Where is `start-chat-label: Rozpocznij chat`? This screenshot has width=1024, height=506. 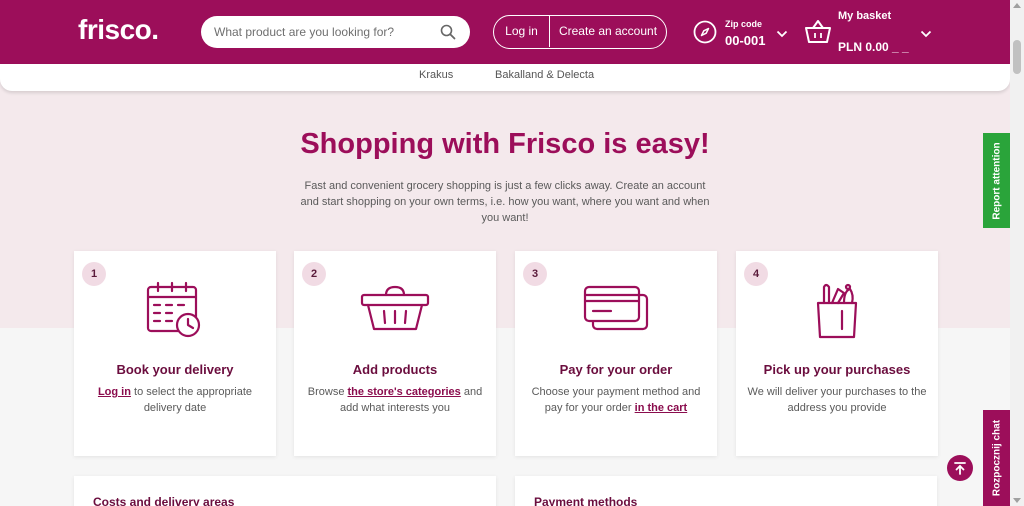 start-chat-label: Rozpocznij chat is located at coordinates (996, 458).